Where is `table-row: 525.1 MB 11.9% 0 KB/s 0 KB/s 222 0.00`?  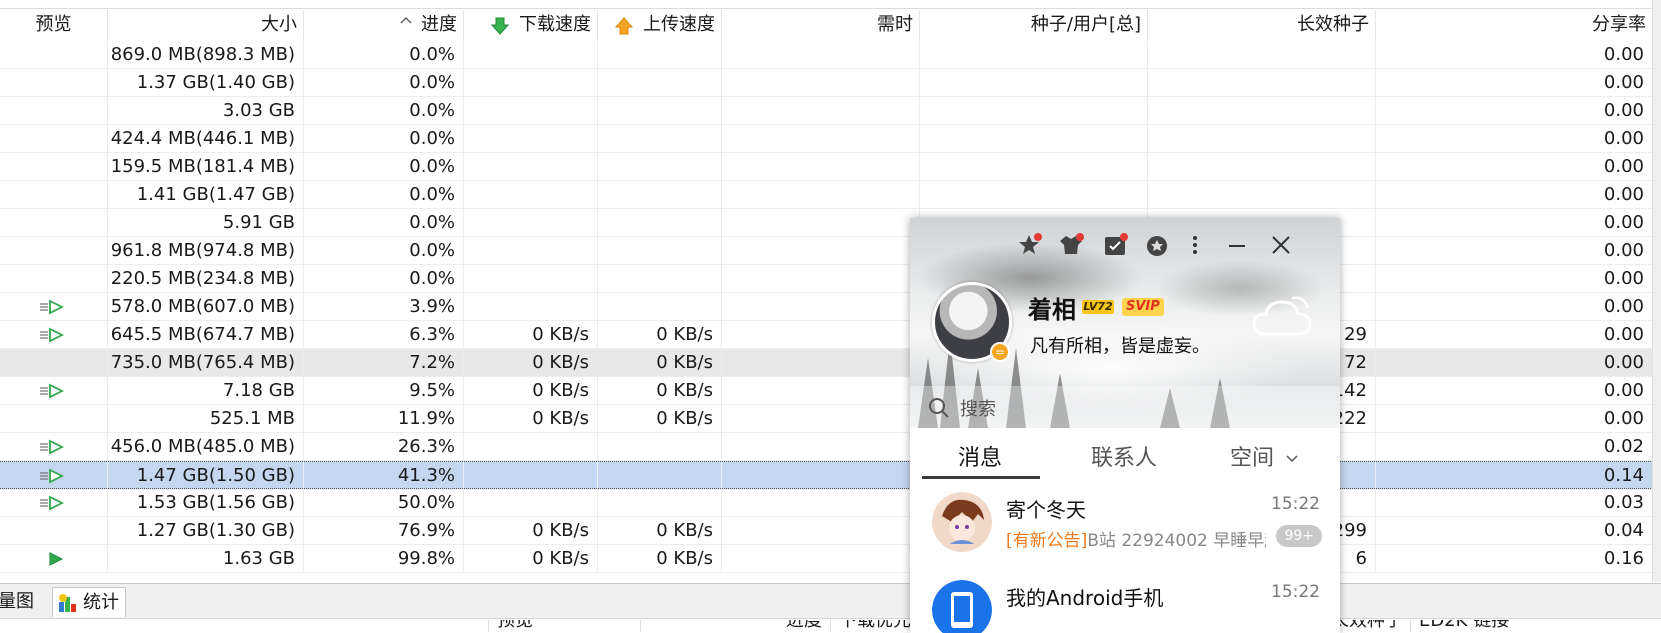
table-row: 525.1 MB 11.9% 0 KB/s 0 KB/s 222 0.00 is located at coordinates (830, 419).